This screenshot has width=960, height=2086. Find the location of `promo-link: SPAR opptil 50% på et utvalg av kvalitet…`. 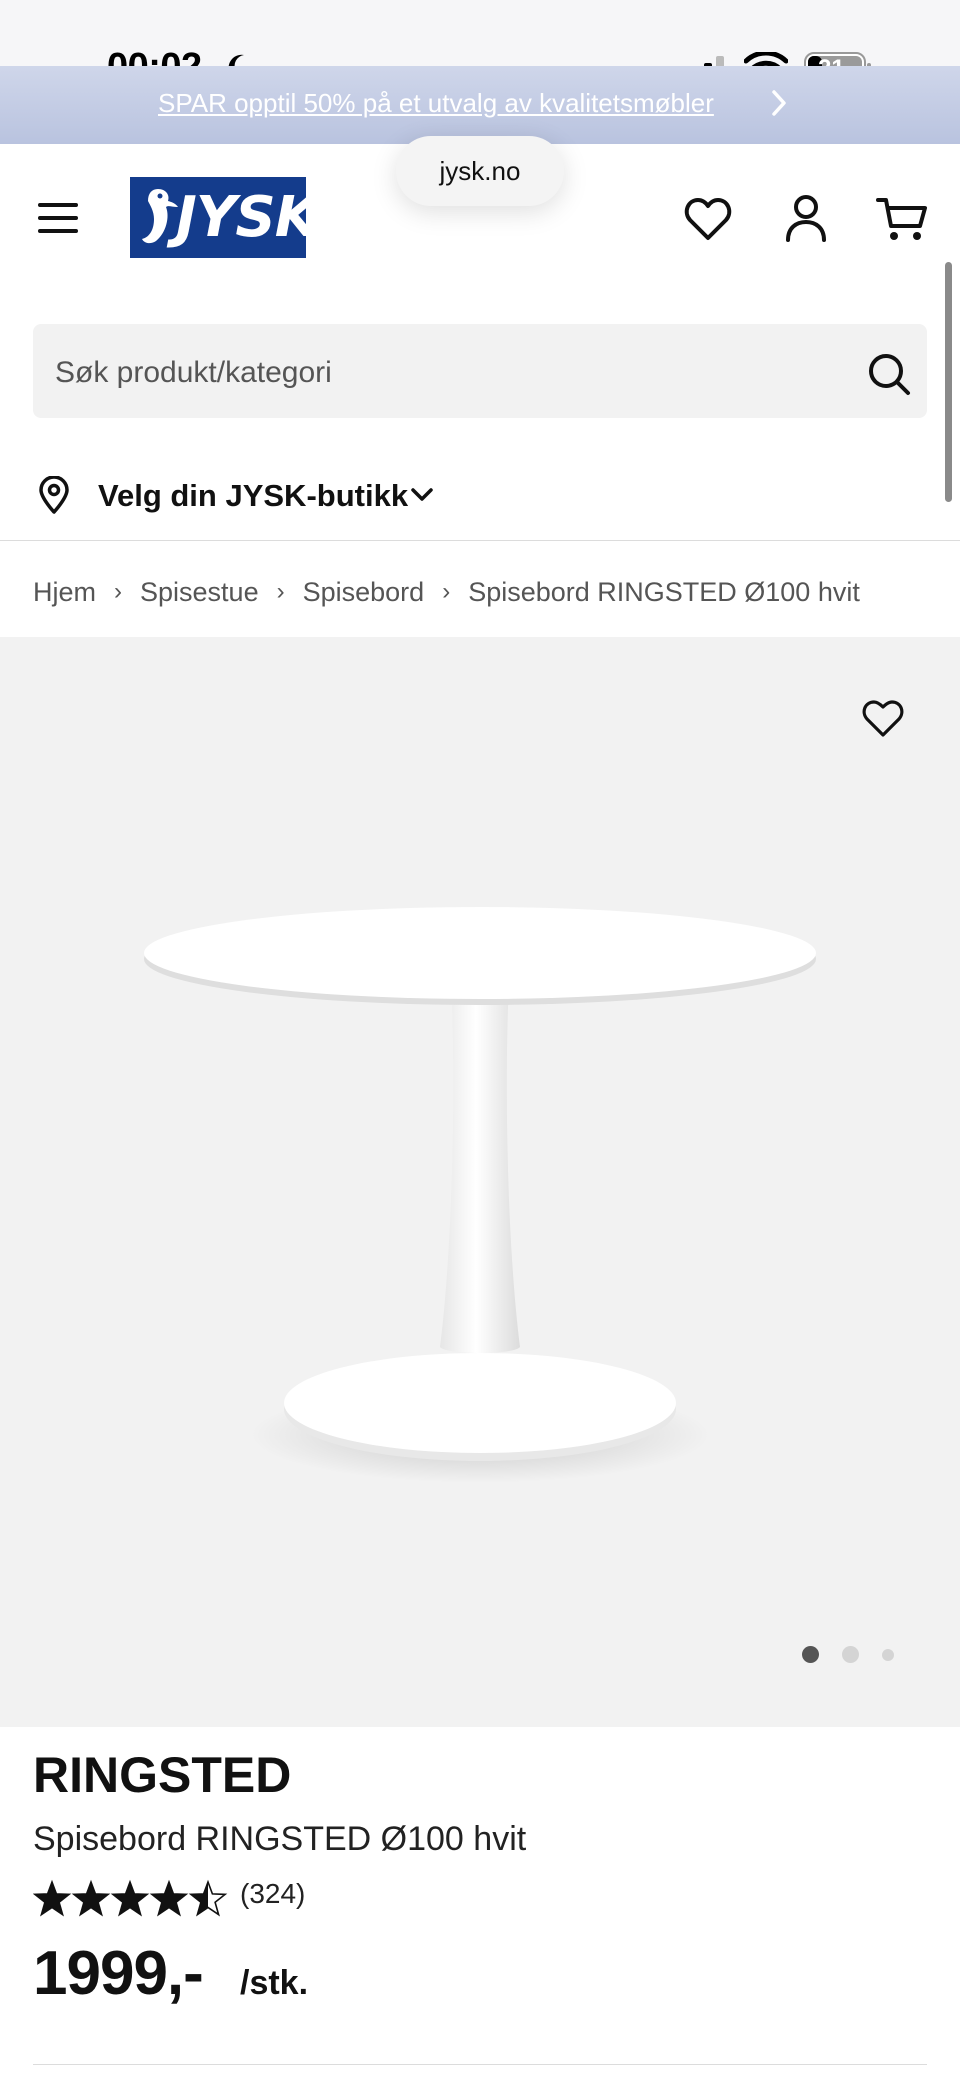

promo-link: SPAR opptil 50% på et utvalg av kvalitet… is located at coordinates (436, 103).